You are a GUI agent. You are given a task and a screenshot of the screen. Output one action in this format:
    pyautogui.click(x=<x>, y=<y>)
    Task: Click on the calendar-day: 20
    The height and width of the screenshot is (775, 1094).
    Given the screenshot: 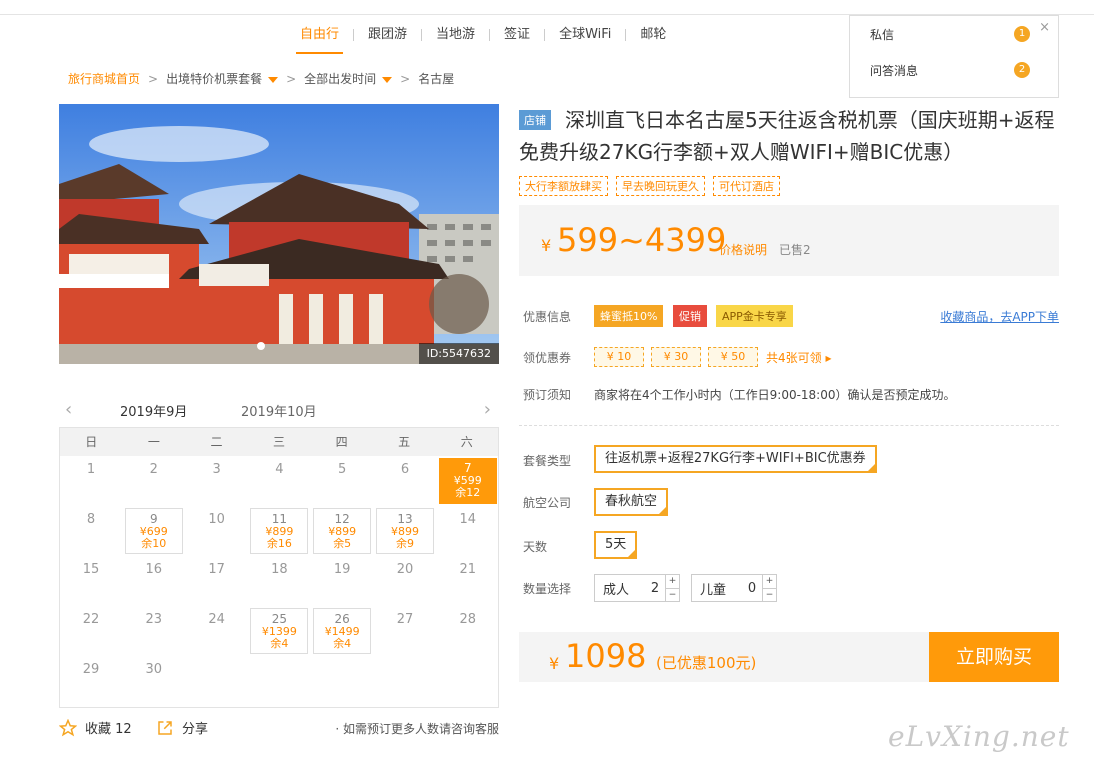 What is the action you would take?
    pyautogui.click(x=405, y=569)
    